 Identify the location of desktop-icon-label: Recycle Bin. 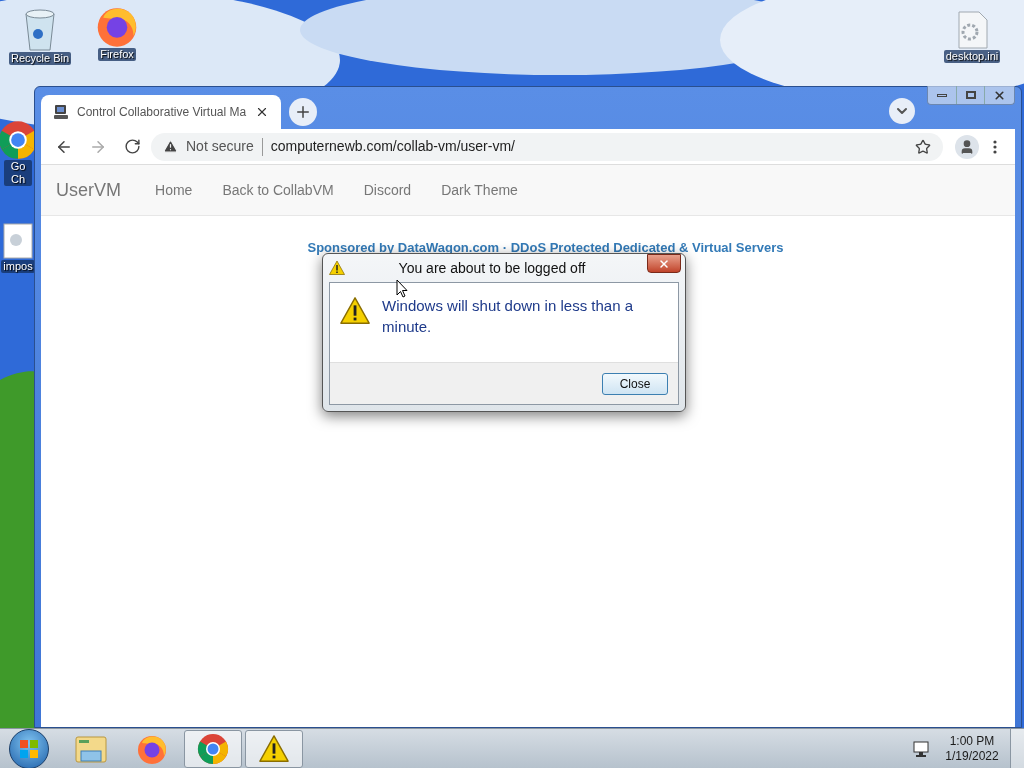
(40, 58).